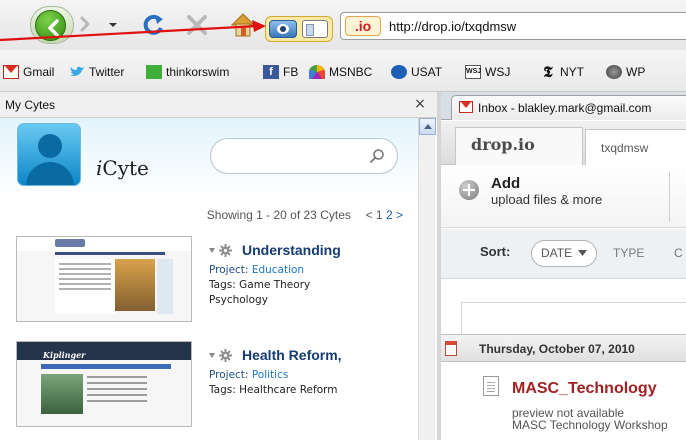  I want to click on bookmark-msnbc: MSNBC, so click(340, 72).